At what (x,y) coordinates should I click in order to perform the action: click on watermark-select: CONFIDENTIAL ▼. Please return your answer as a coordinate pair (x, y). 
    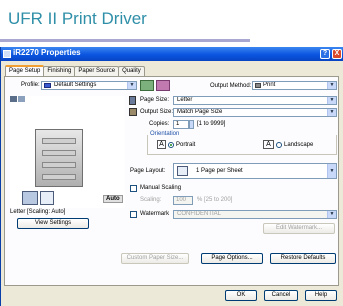
    Looking at the image, I should click on (255, 214).